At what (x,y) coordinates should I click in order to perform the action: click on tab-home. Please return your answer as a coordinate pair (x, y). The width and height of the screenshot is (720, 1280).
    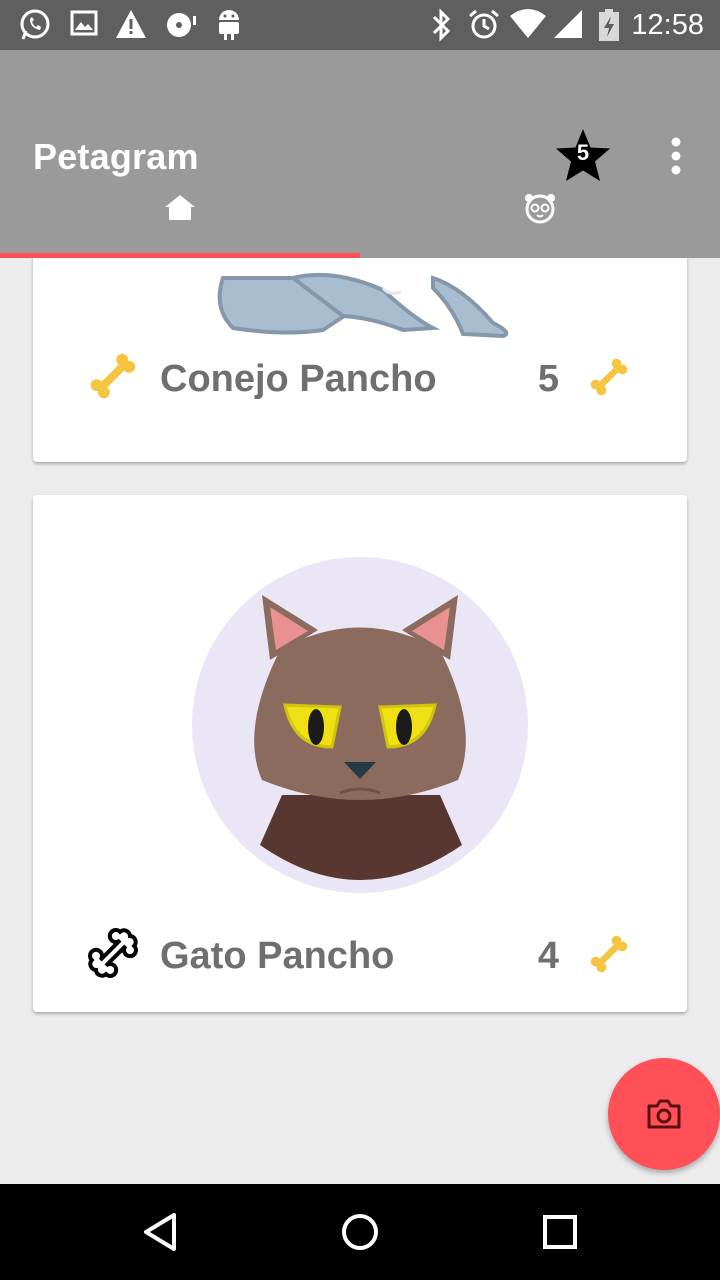
    Looking at the image, I should click on (180, 214).